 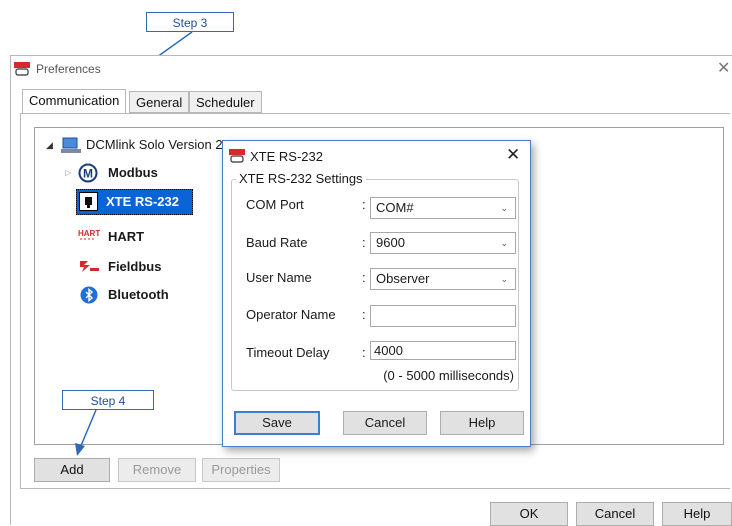 I want to click on dialog-logo-icon, so click(x=237, y=156).